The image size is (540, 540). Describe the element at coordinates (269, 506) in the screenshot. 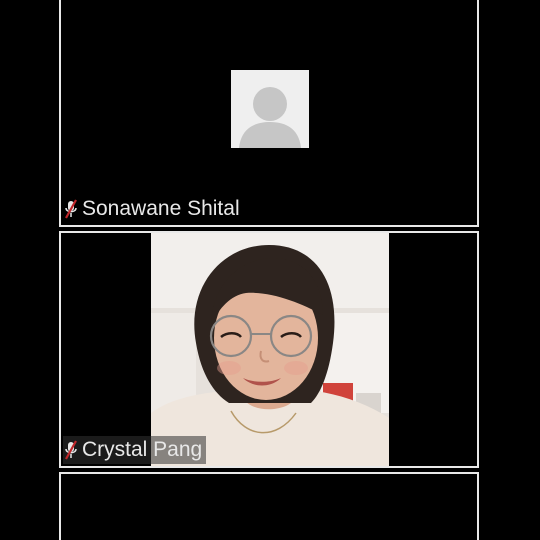

I see `participant-tile-partial` at that location.